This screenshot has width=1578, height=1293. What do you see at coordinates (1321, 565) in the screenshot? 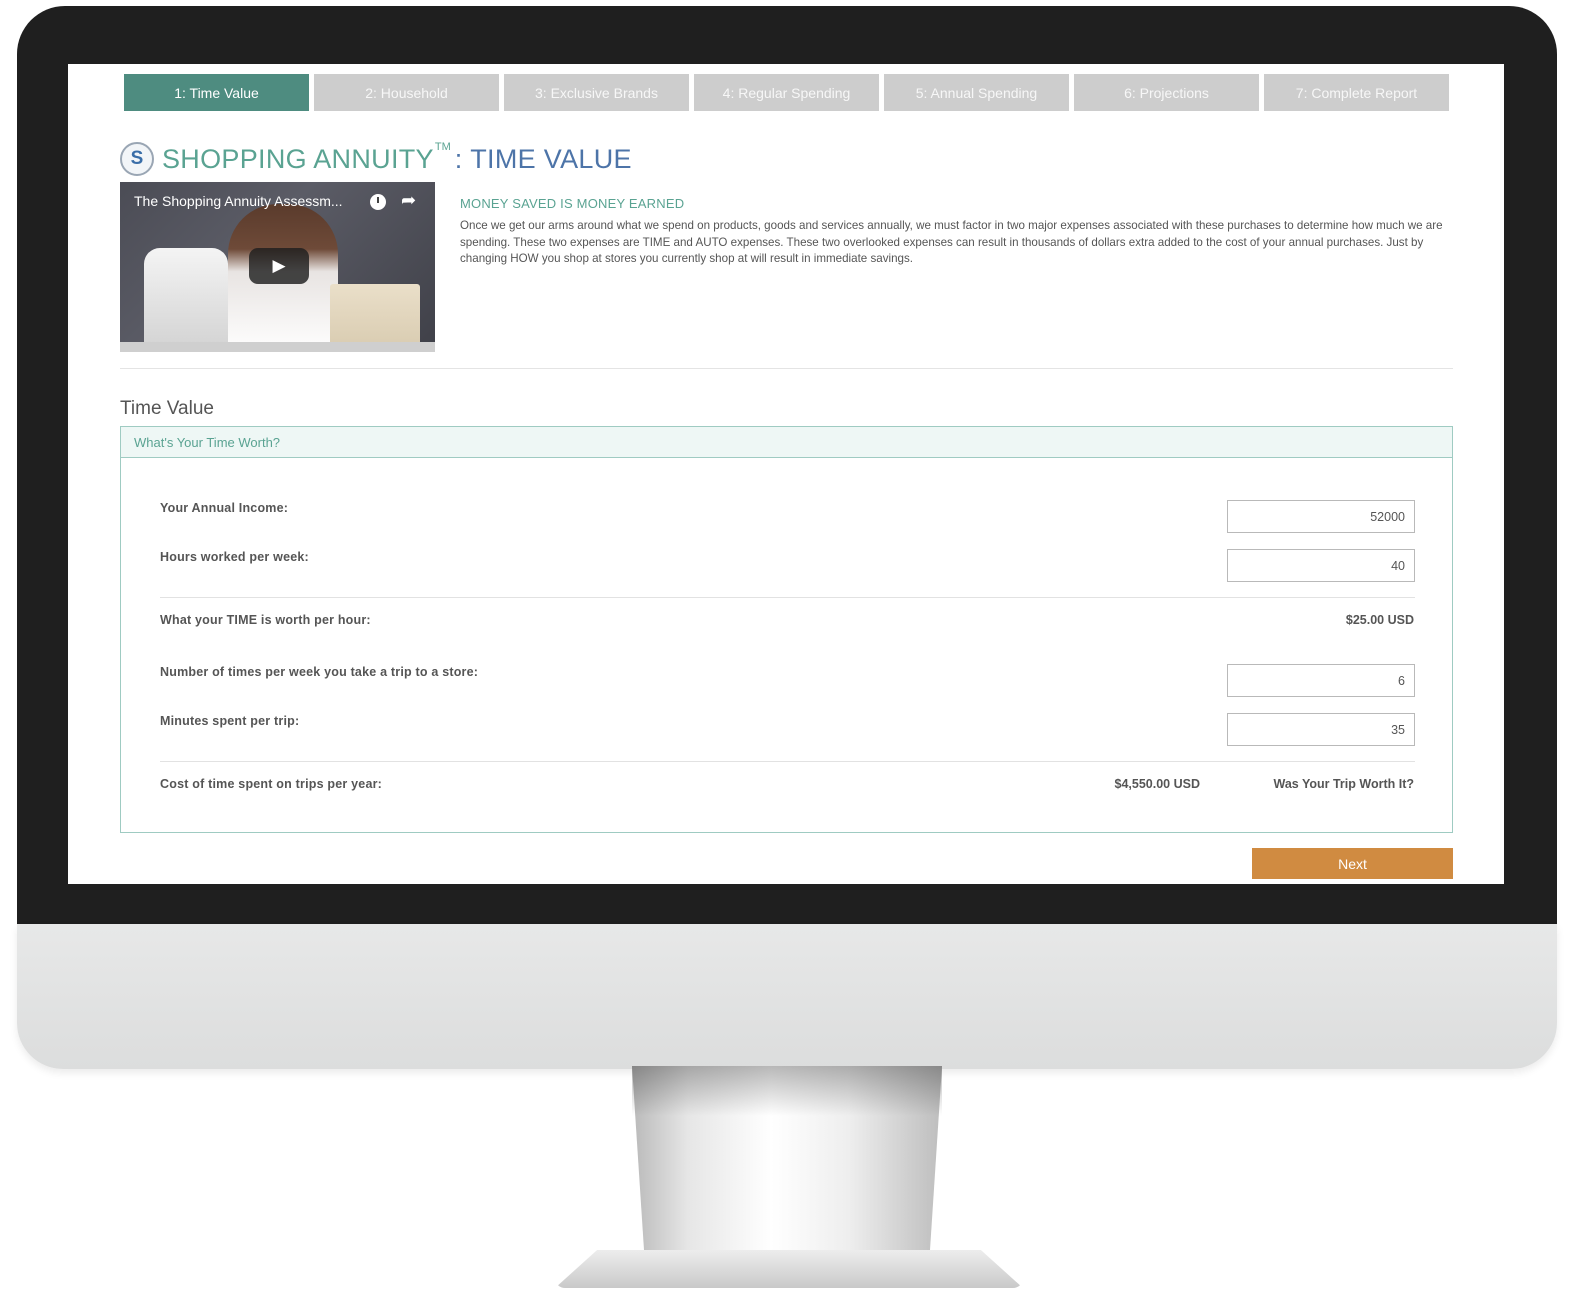
I see `hours-per-week-input` at bounding box center [1321, 565].